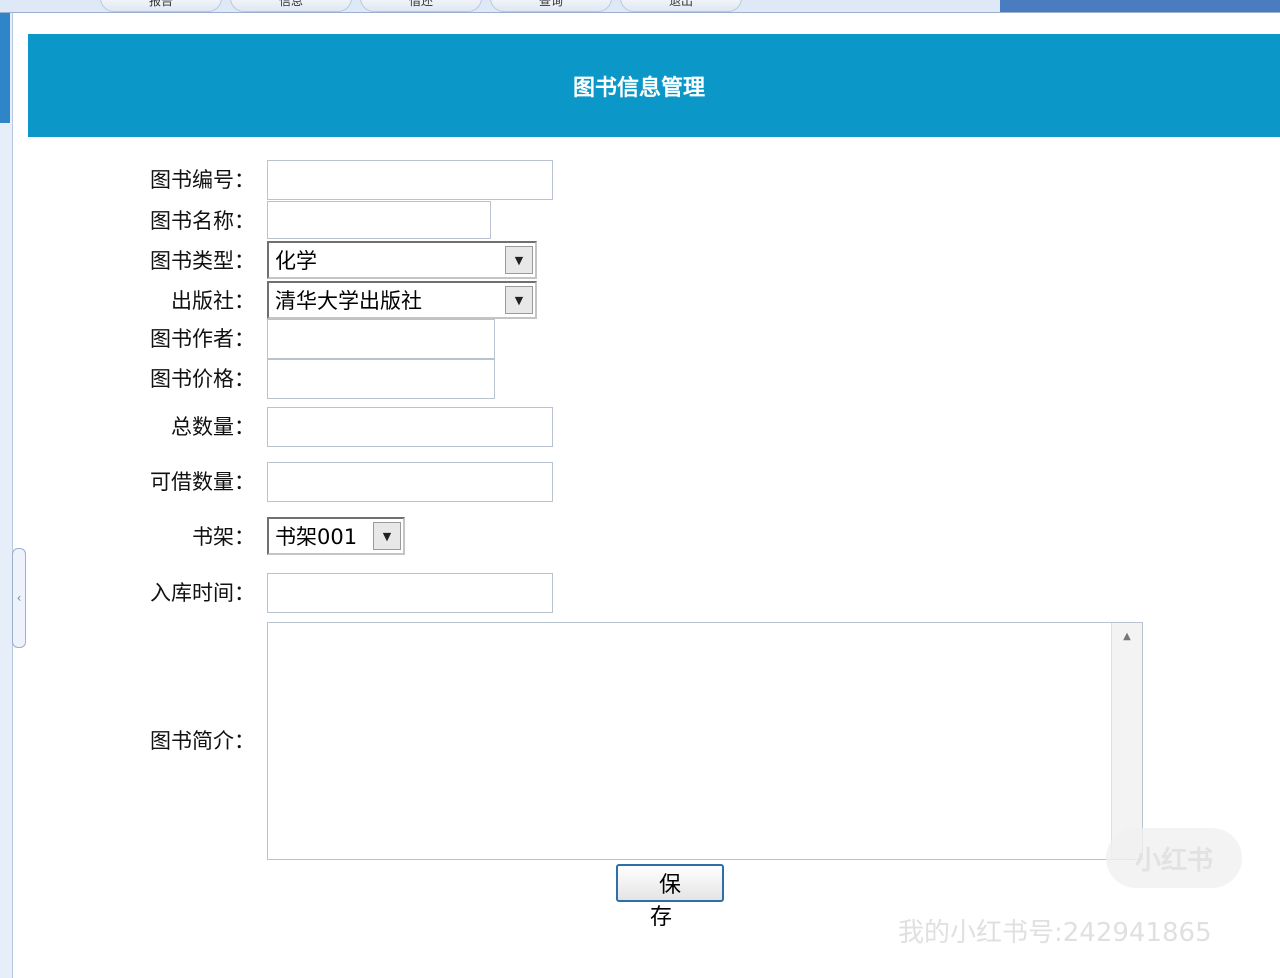 The width and height of the screenshot is (1280, 978). Describe the element at coordinates (296, 261) in the screenshot. I see `book-type-selected: 化学` at that location.